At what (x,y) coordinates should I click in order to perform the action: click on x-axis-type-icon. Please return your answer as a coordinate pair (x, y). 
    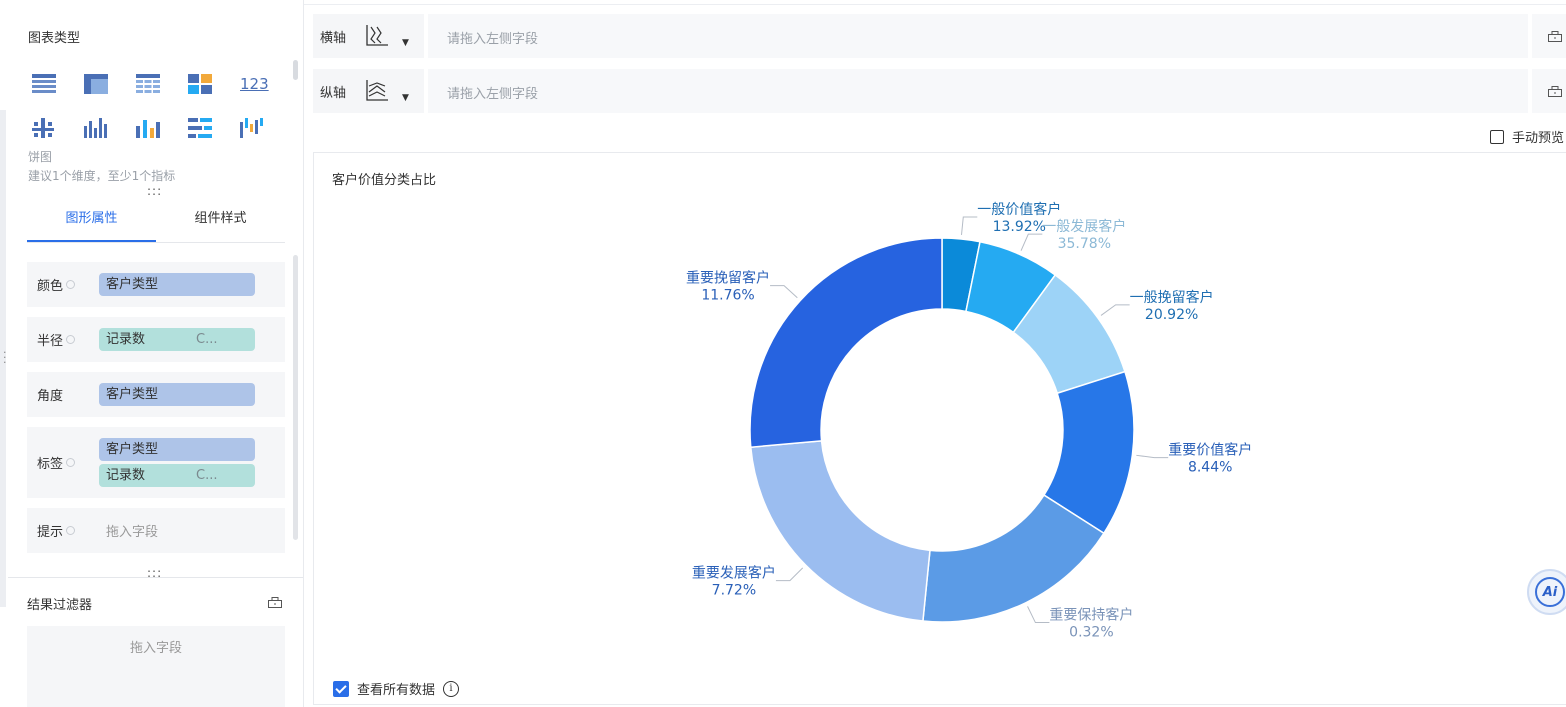
    Looking at the image, I should click on (377, 35).